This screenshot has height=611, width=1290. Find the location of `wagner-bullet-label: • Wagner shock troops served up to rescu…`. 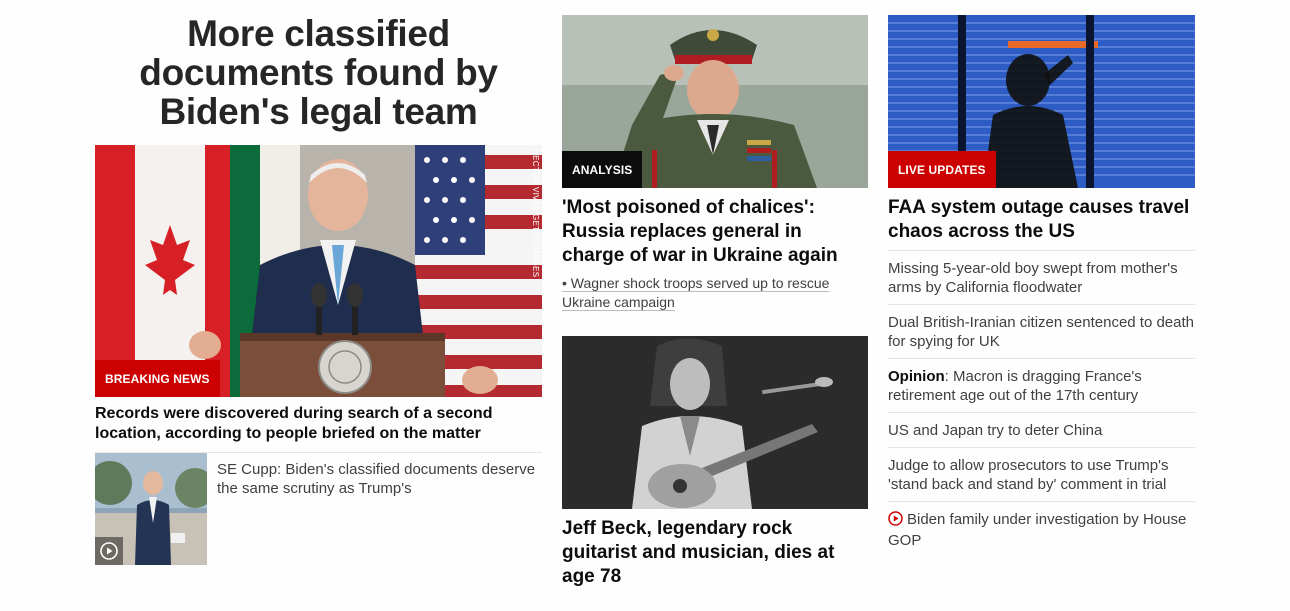

wagner-bullet-label: • Wagner shock troops served up to rescu… is located at coordinates (696, 293).